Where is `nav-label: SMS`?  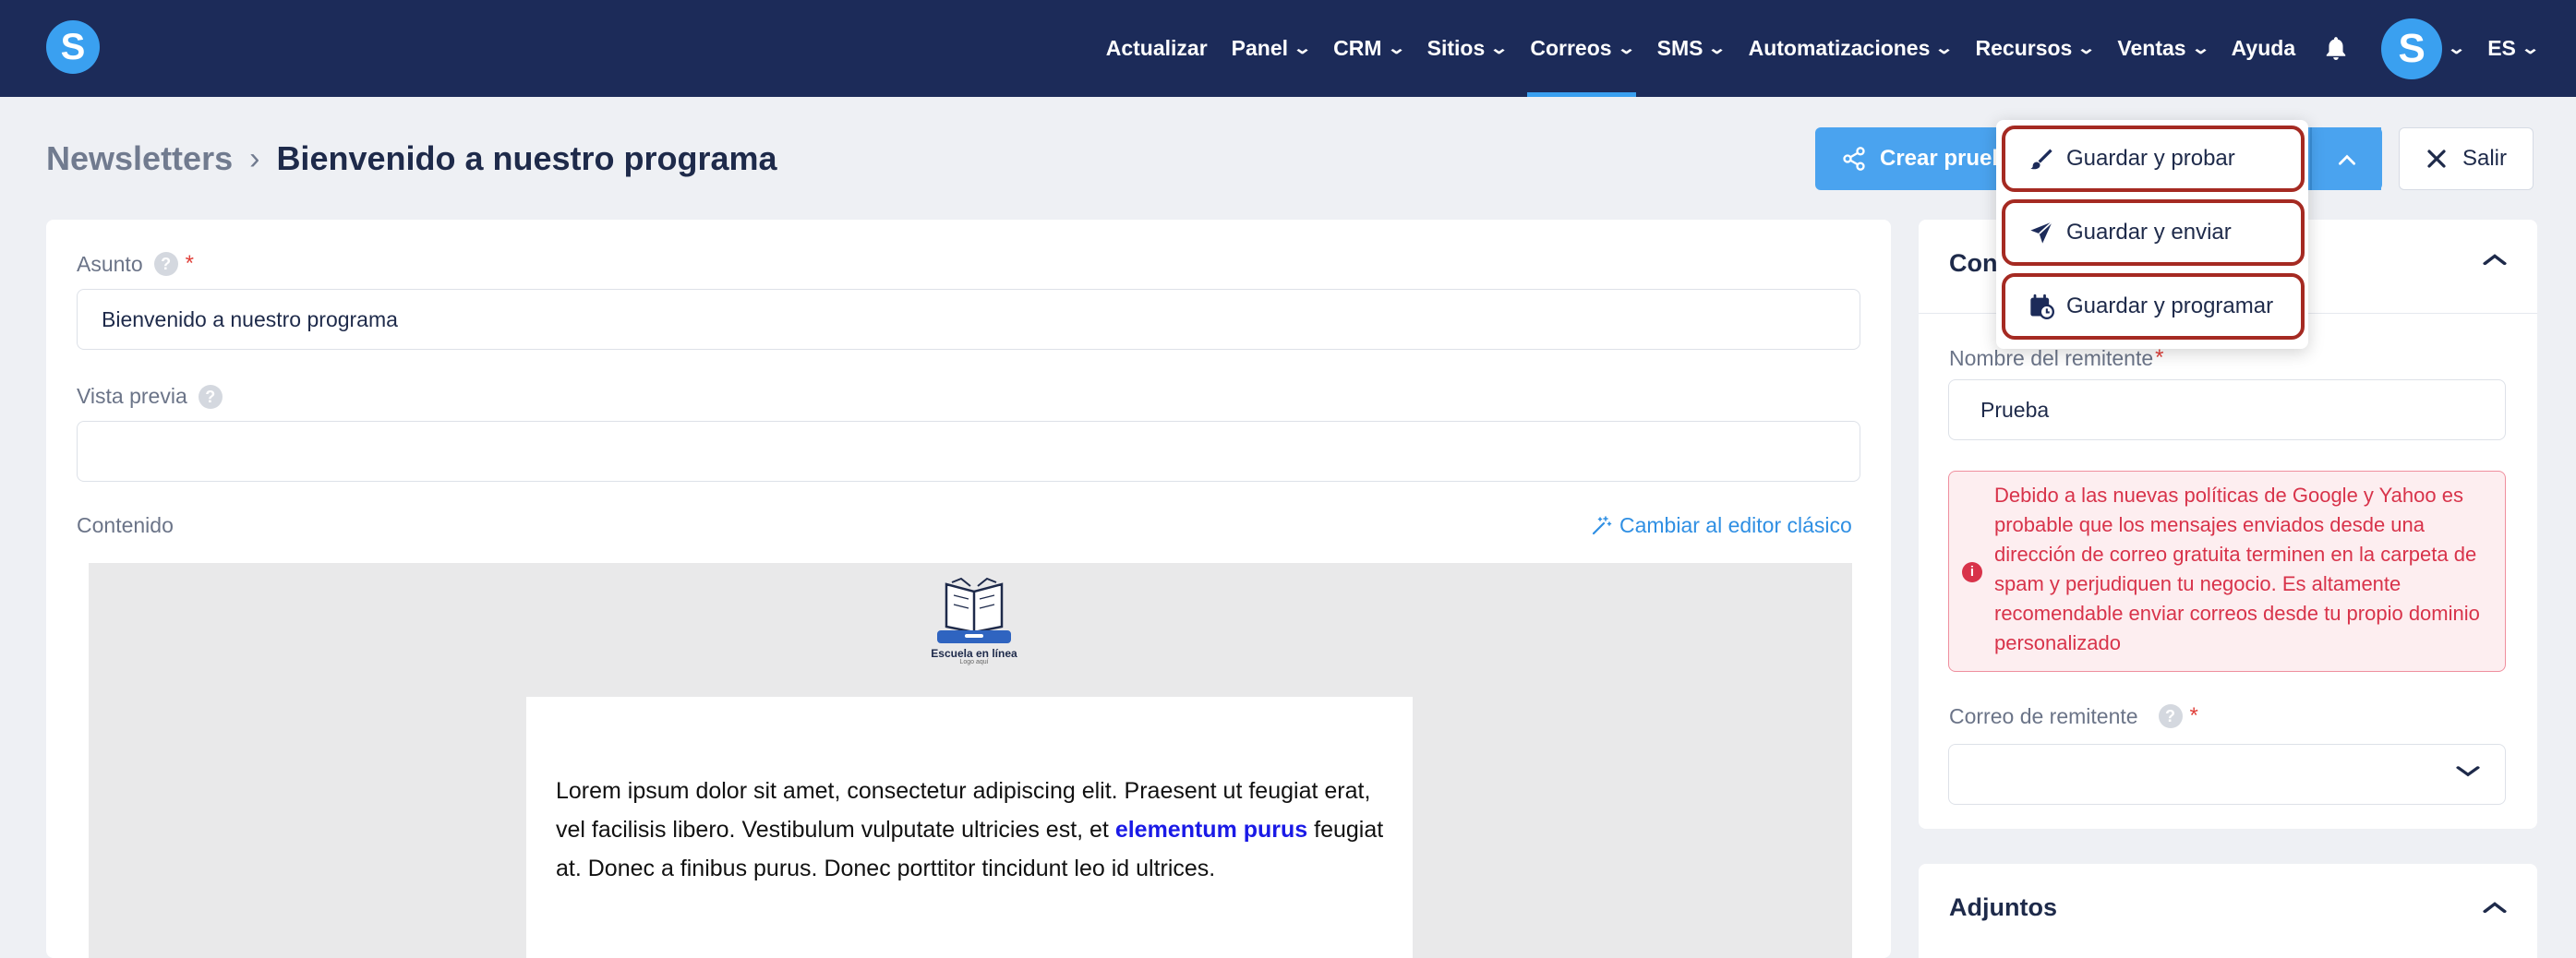
nav-label: SMS is located at coordinates (1679, 48).